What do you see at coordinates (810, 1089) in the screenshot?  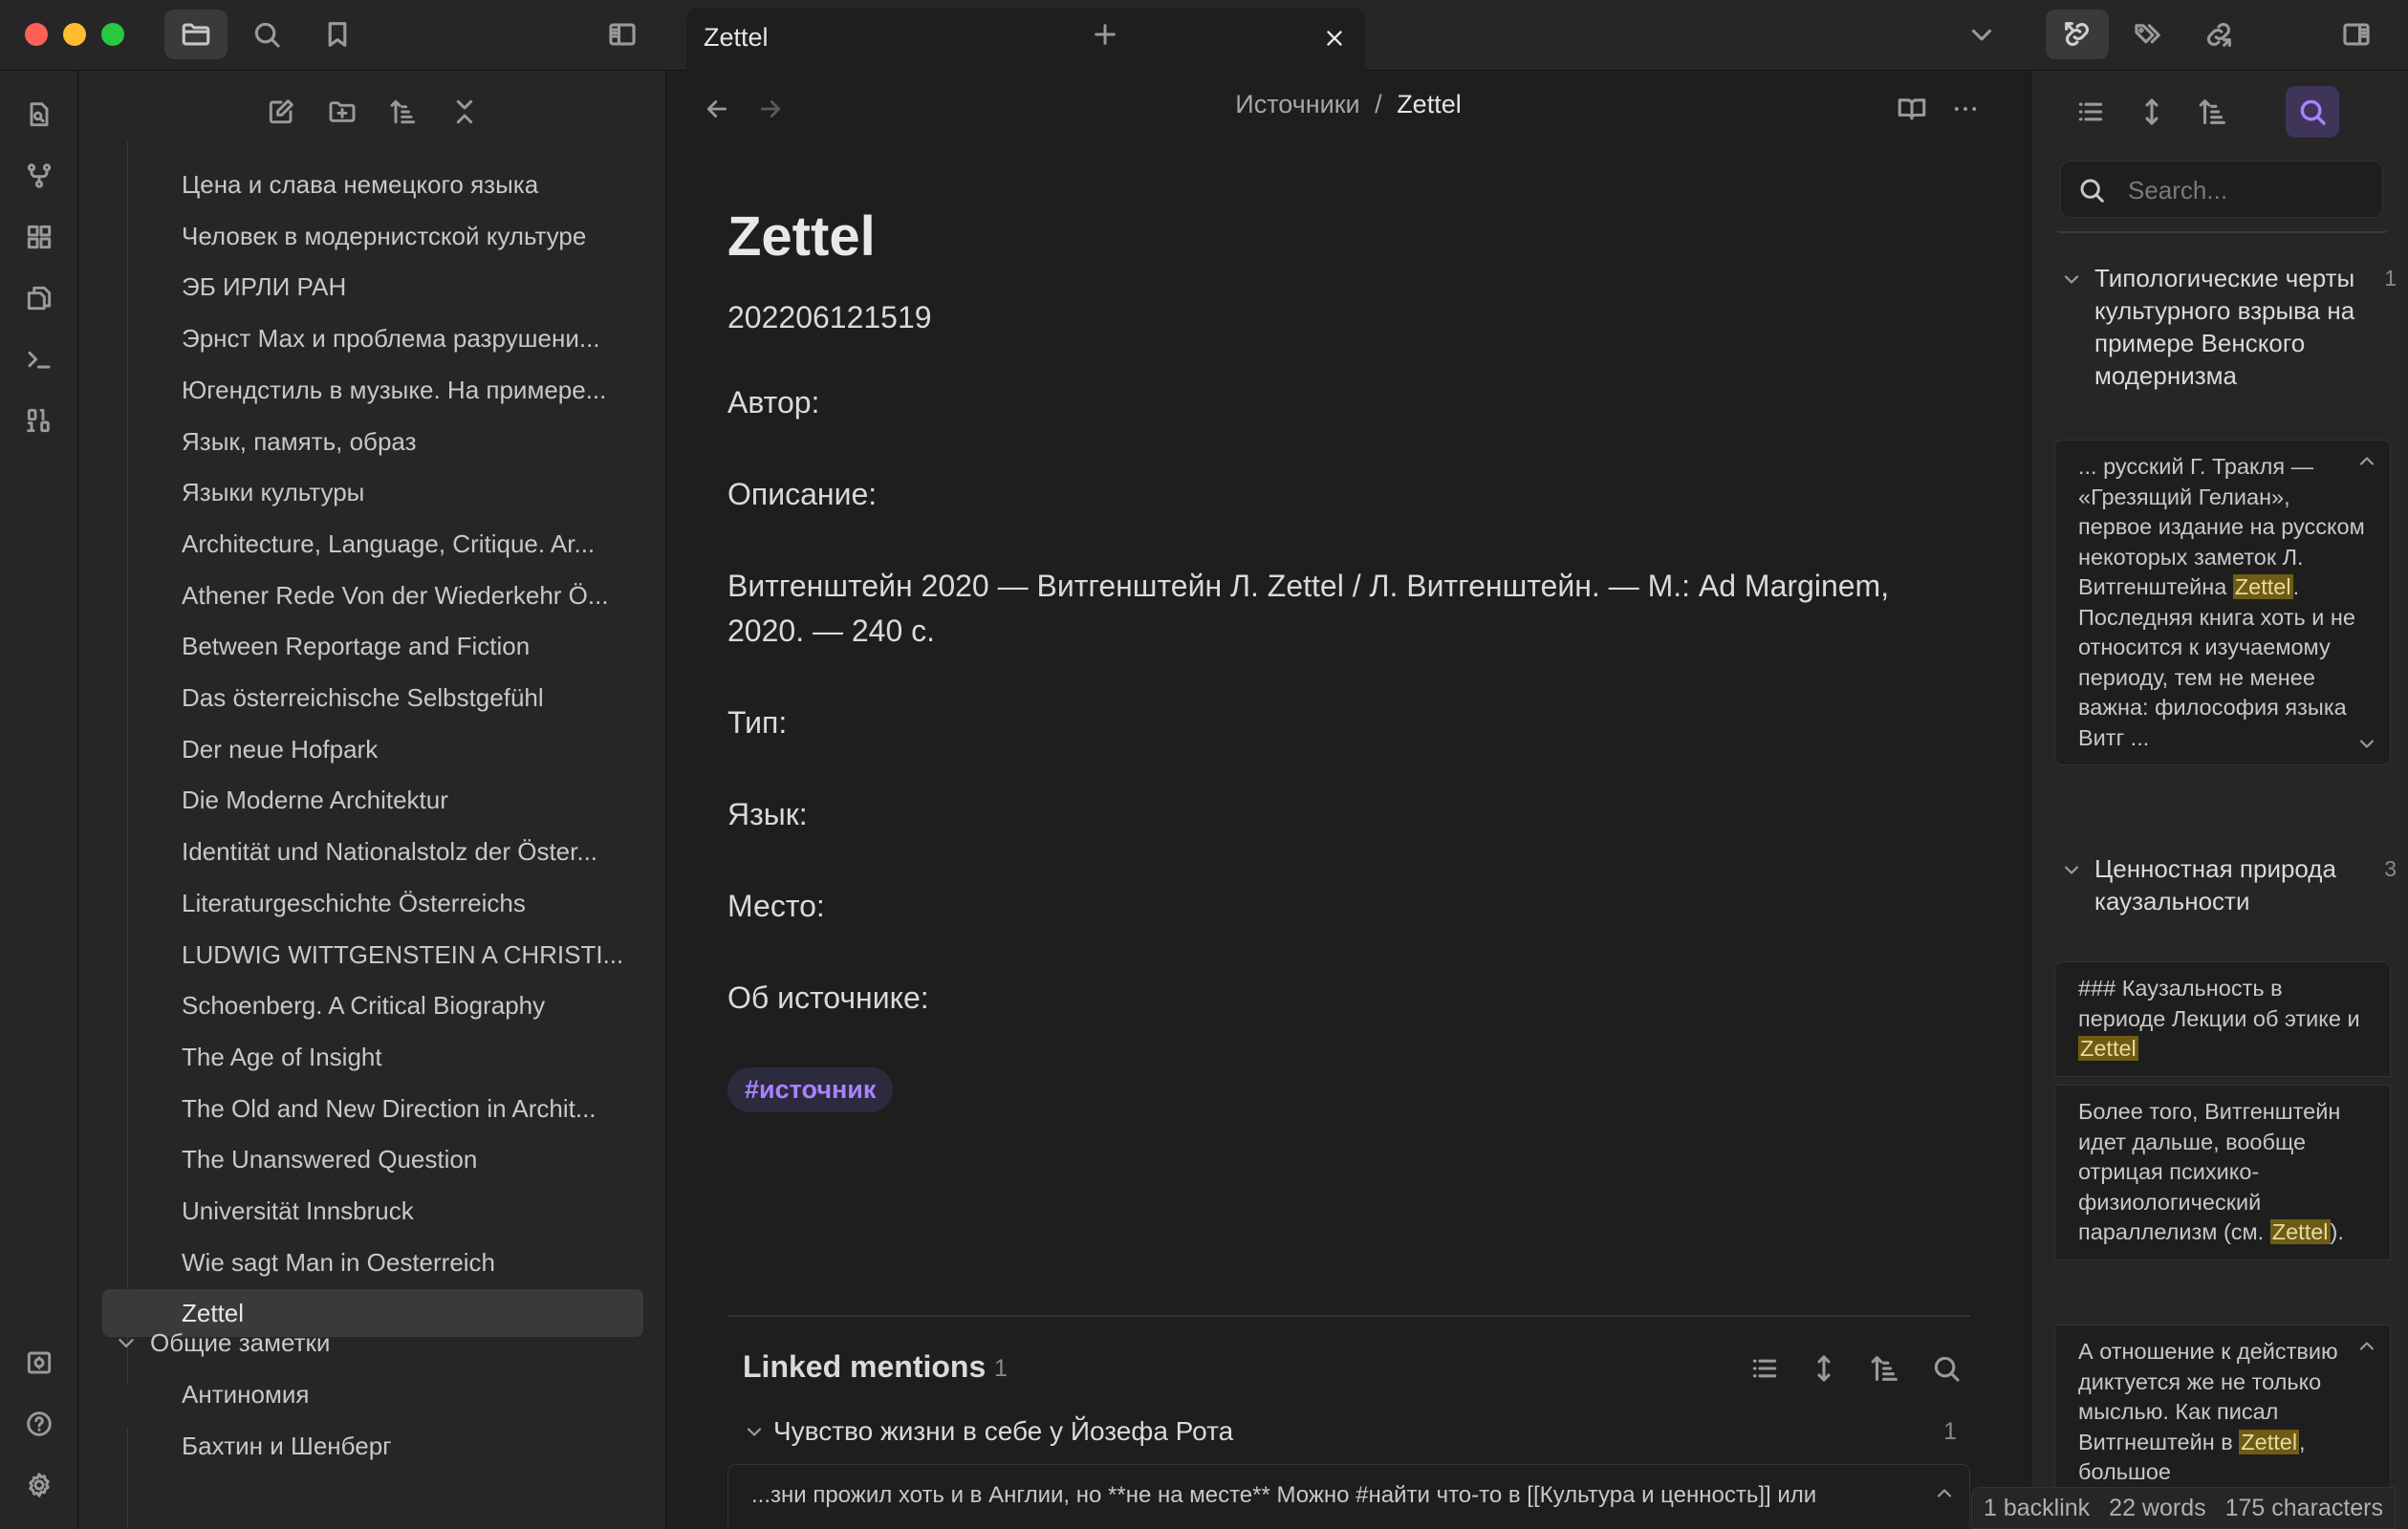 I see `tag-source: #источник` at bounding box center [810, 1089].